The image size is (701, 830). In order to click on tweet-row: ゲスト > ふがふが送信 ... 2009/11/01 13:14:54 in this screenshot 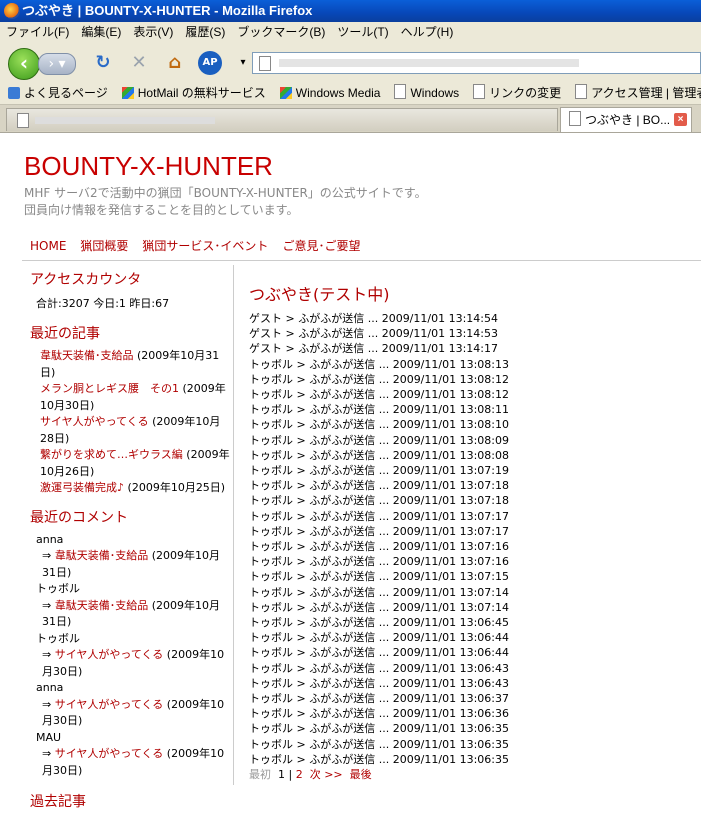, I will do `click(373, 318)`.